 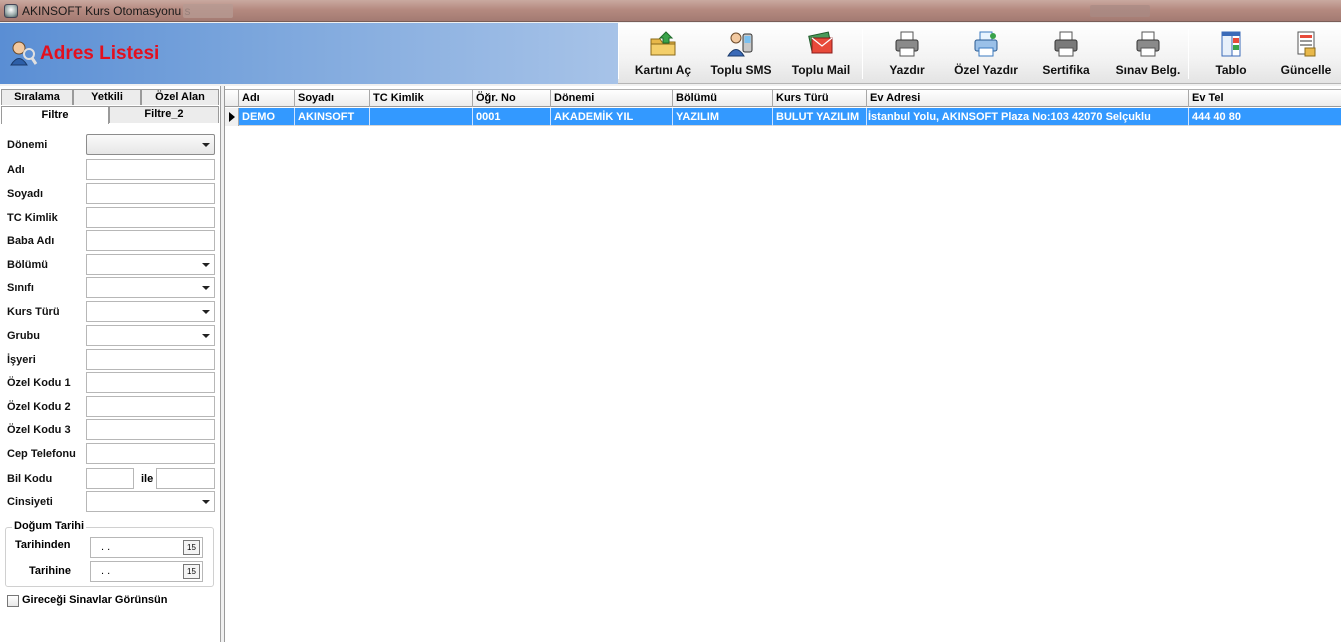 I want to click on print-label: Yazdır, so click(x=907, y=70).